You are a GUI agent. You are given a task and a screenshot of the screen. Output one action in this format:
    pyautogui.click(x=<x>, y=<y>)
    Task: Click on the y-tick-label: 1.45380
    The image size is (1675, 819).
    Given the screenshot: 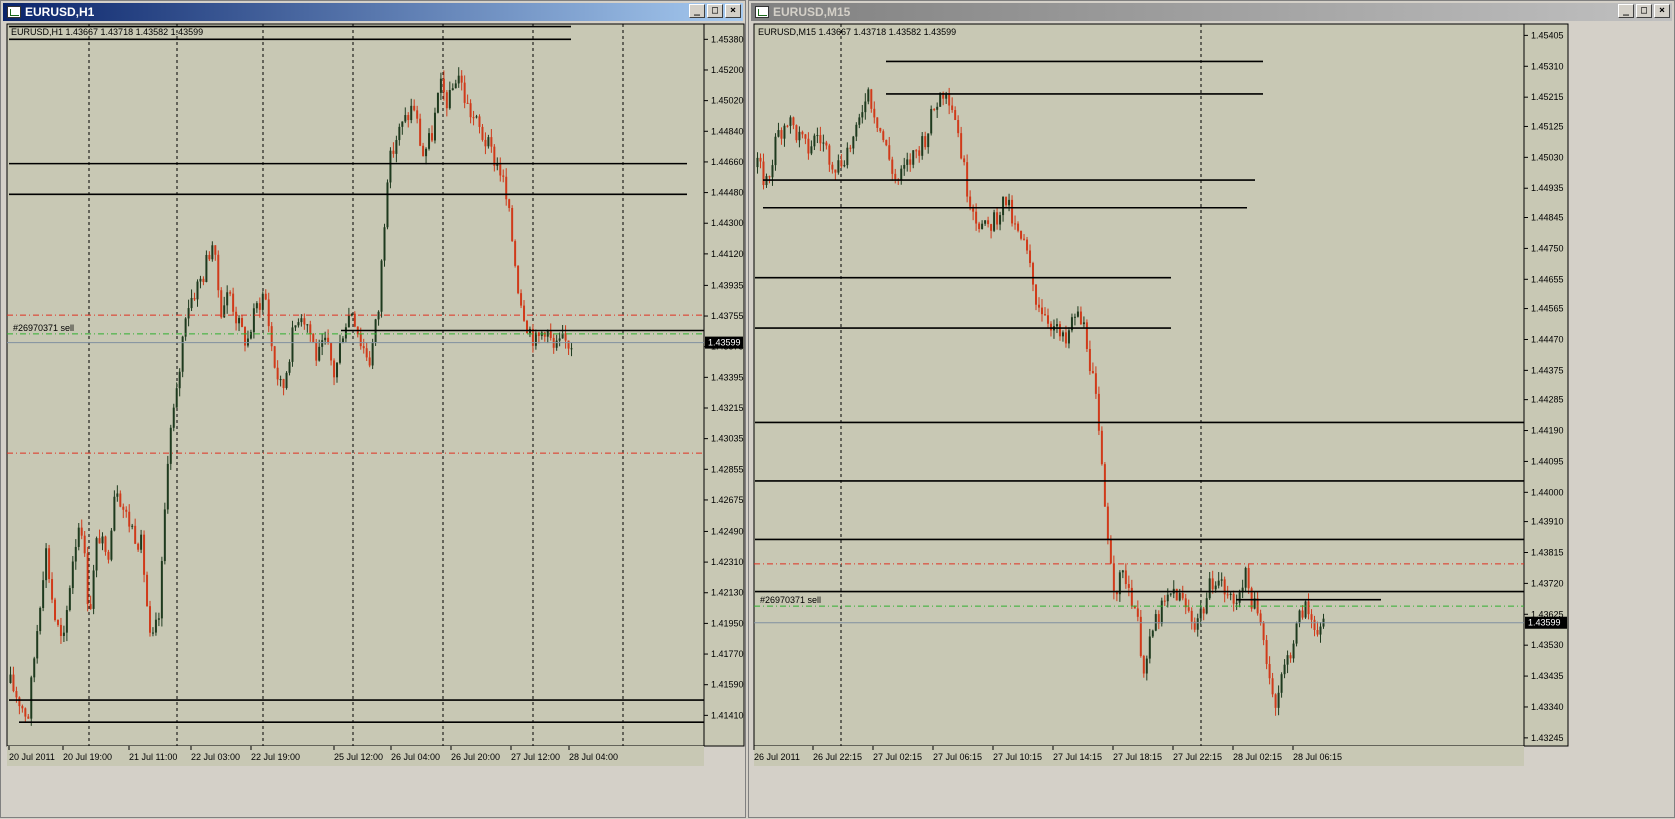 What is the action you would take?
    pyautogui.click(x=727, y=39)
    